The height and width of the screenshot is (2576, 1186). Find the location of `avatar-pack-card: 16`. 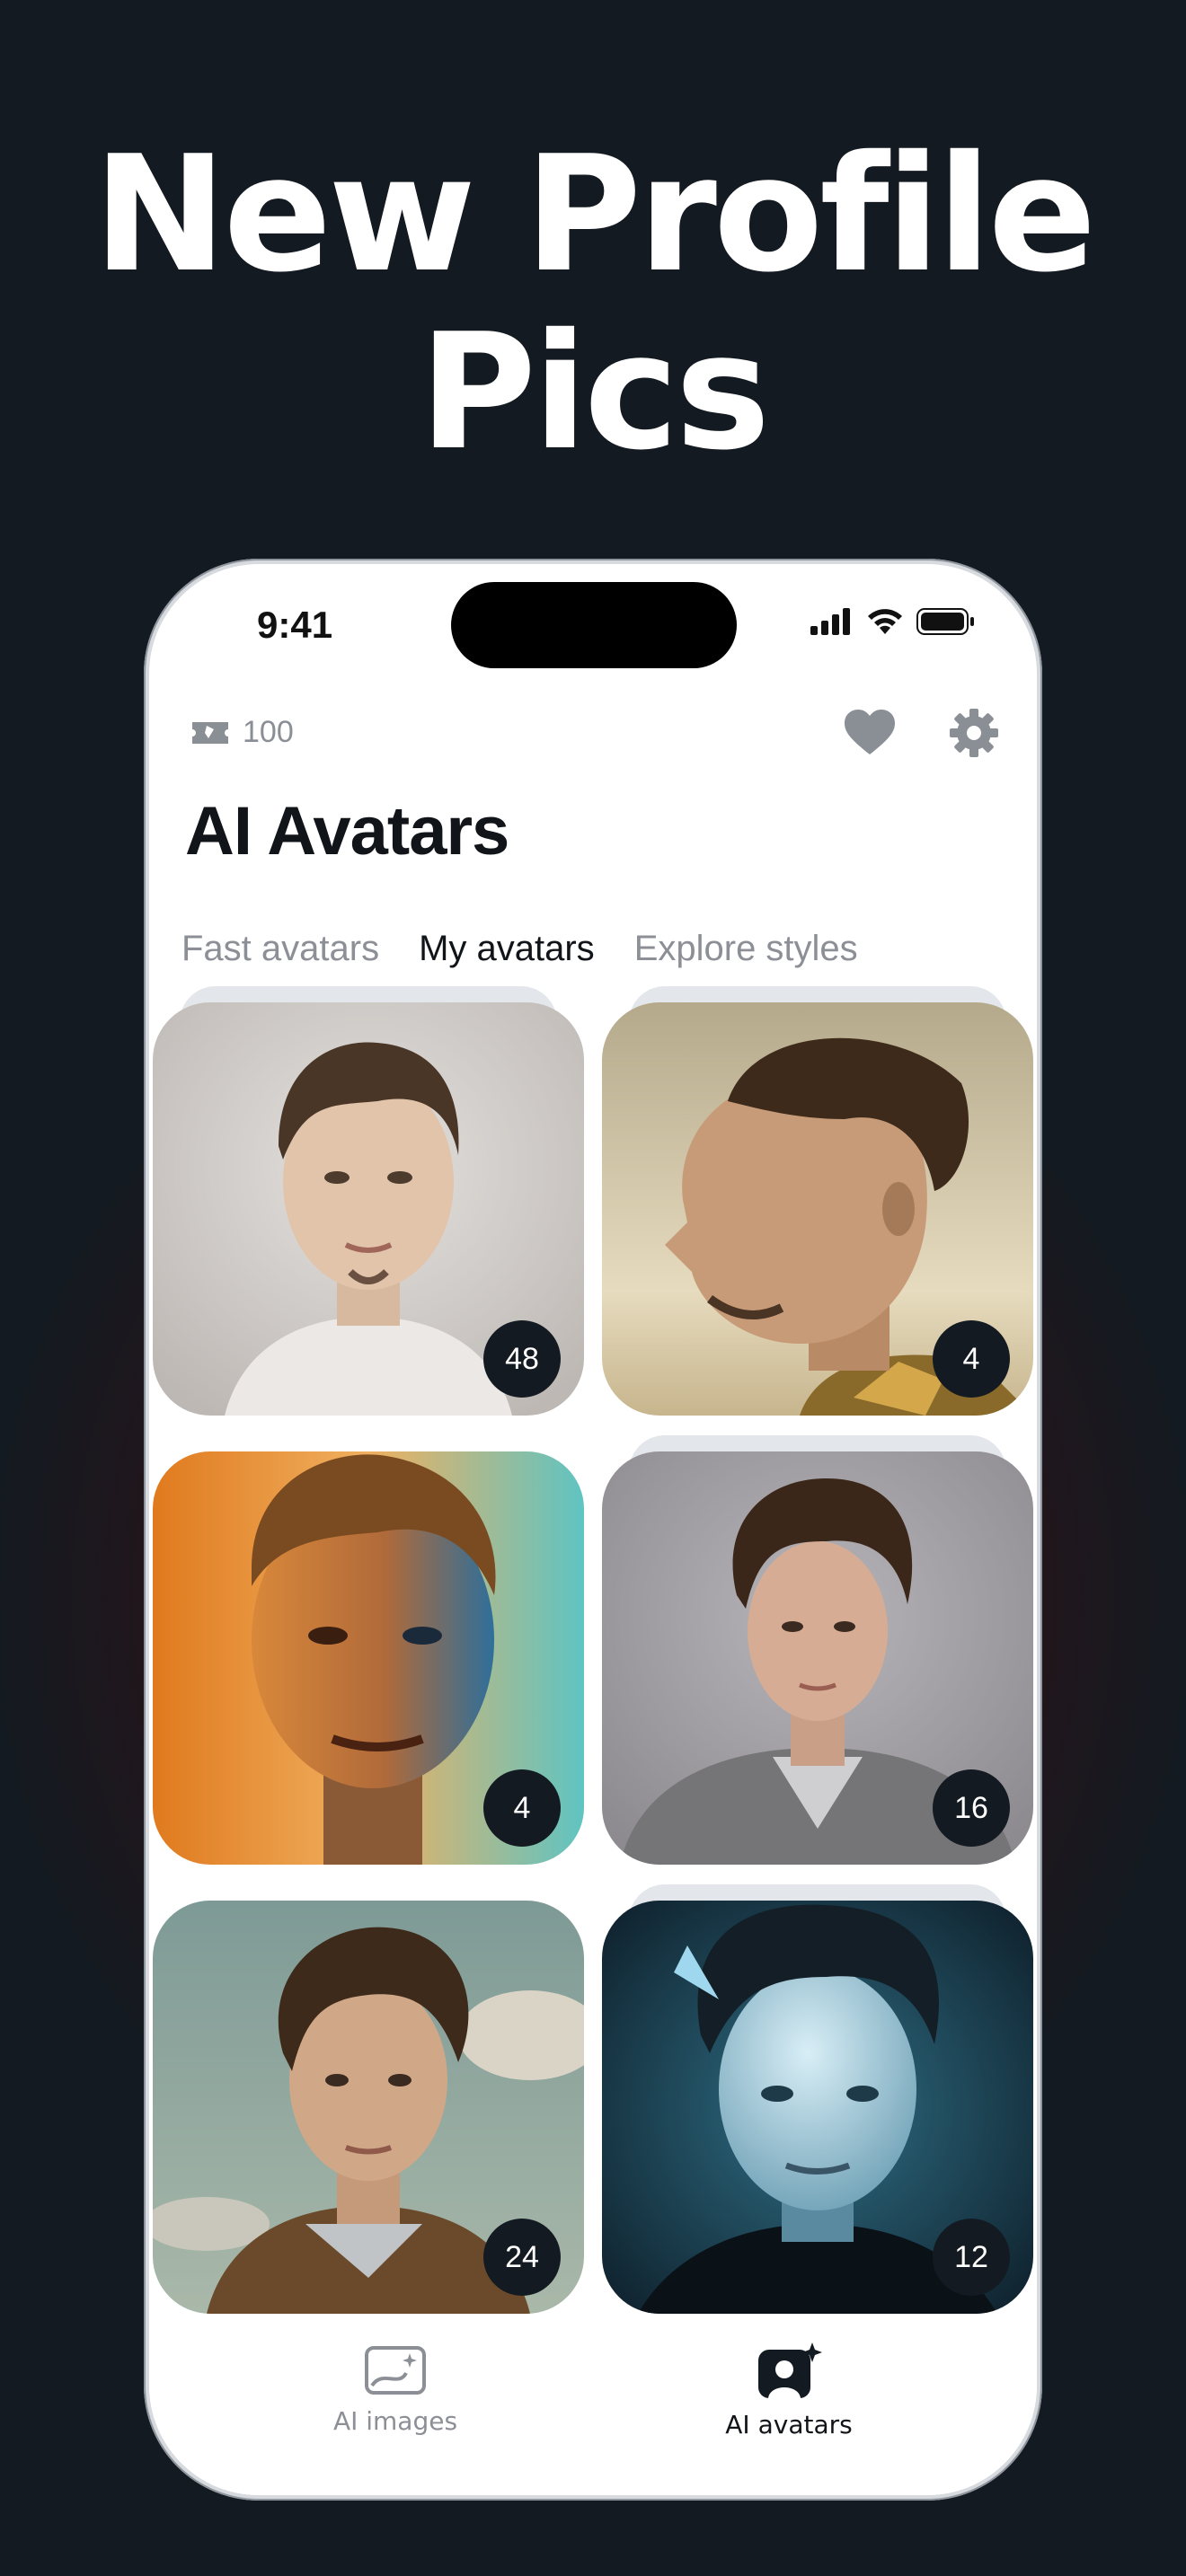

avatar-pack-card: 16 is located at coordinates (817, 1650).